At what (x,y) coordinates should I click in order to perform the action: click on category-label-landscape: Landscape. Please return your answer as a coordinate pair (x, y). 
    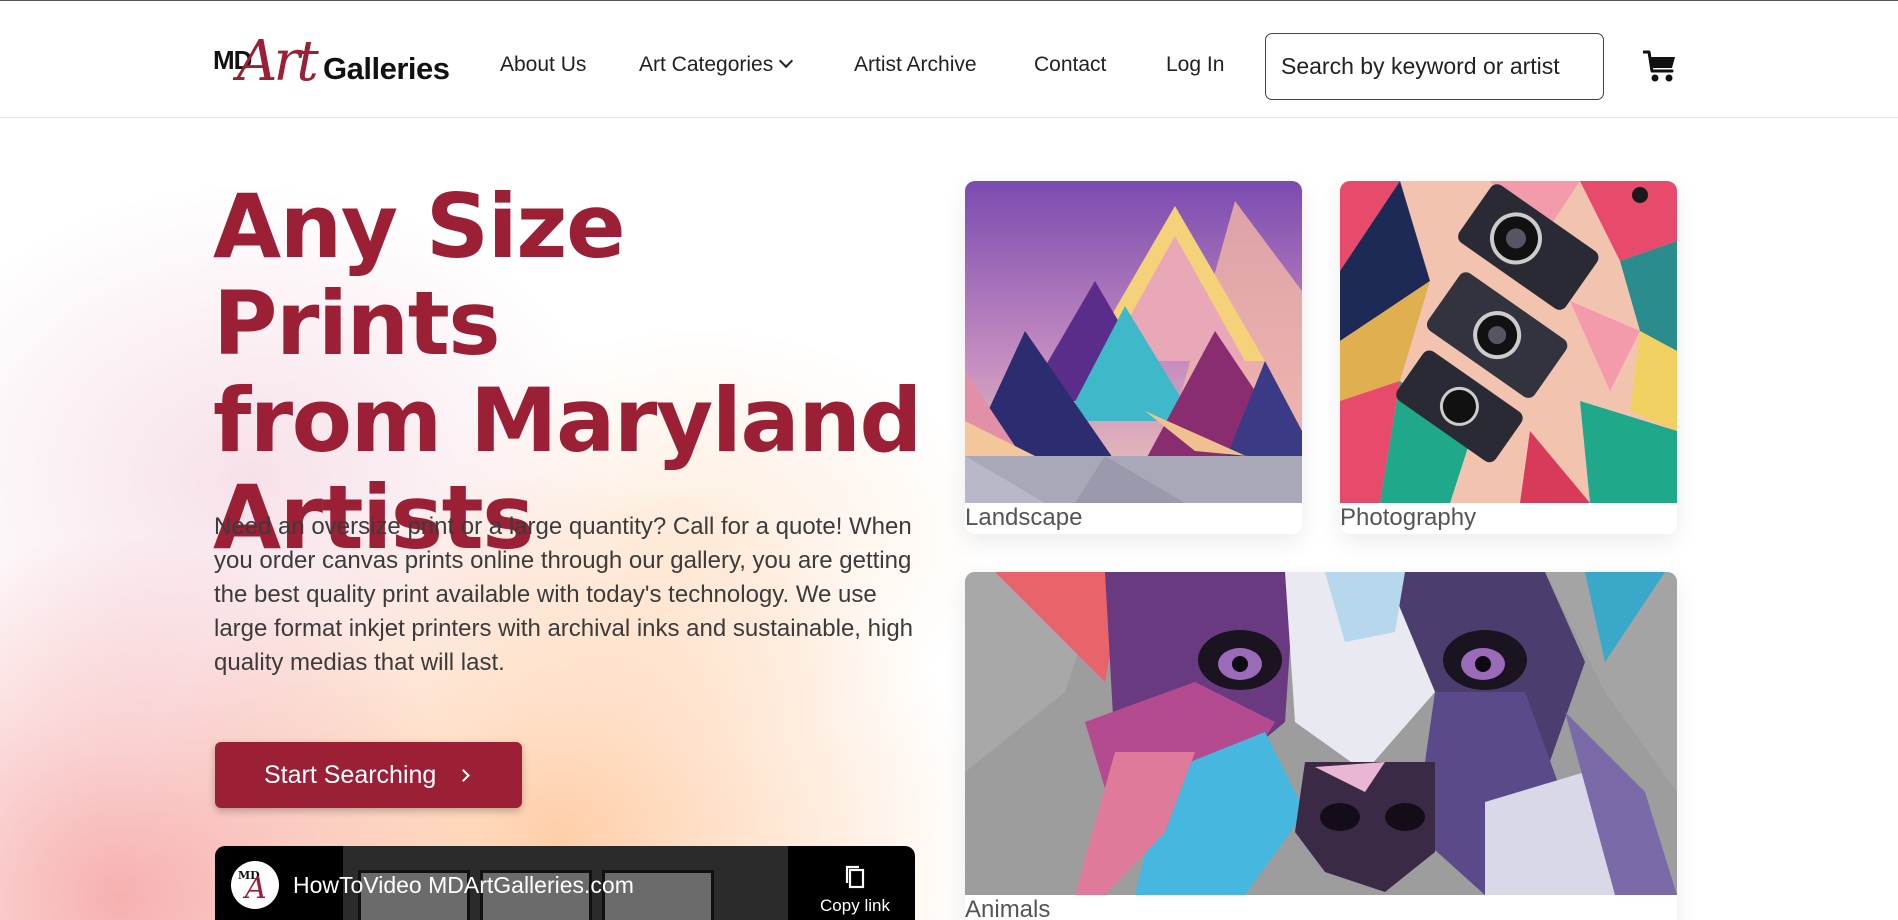
    Looking at the image, I should click on (1024, 517).